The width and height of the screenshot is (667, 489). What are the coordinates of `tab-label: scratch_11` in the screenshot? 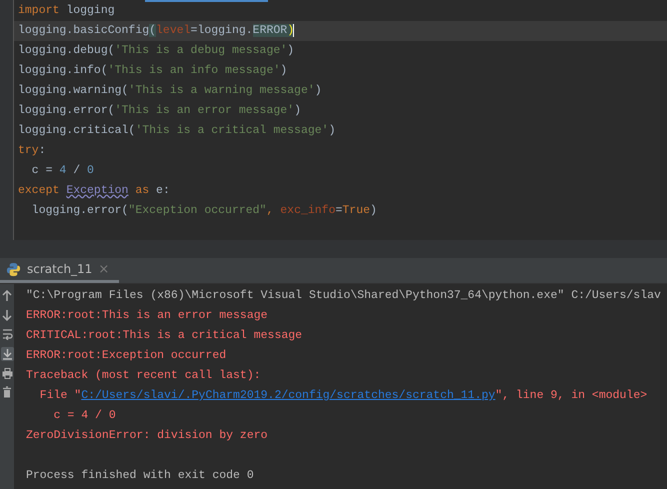 It's located at (59, 269).